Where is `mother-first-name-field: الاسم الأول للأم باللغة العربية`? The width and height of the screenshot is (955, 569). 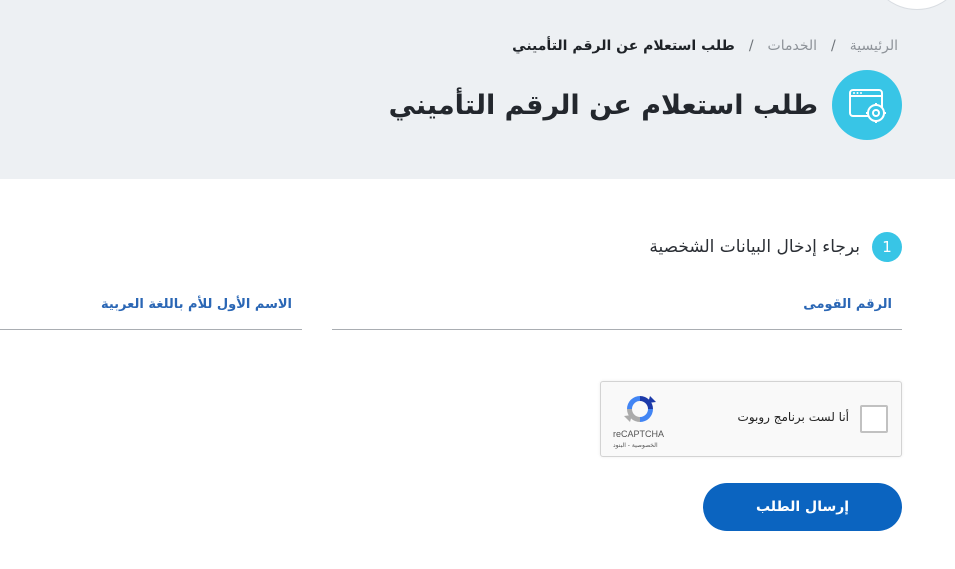
mother-first-name-field: الاسم الأول للأم باللغة العربية is located at coordinates (151, 310).